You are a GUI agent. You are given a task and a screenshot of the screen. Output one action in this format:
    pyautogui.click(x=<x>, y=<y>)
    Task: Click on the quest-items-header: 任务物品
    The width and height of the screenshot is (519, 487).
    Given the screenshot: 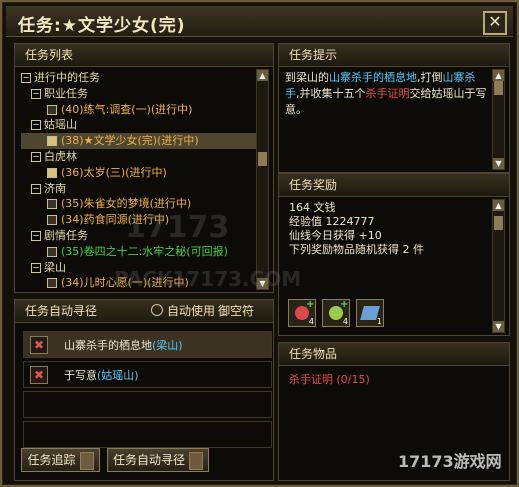 What is the action you would take?
    pyautogui.click(x=394, y=354)
    